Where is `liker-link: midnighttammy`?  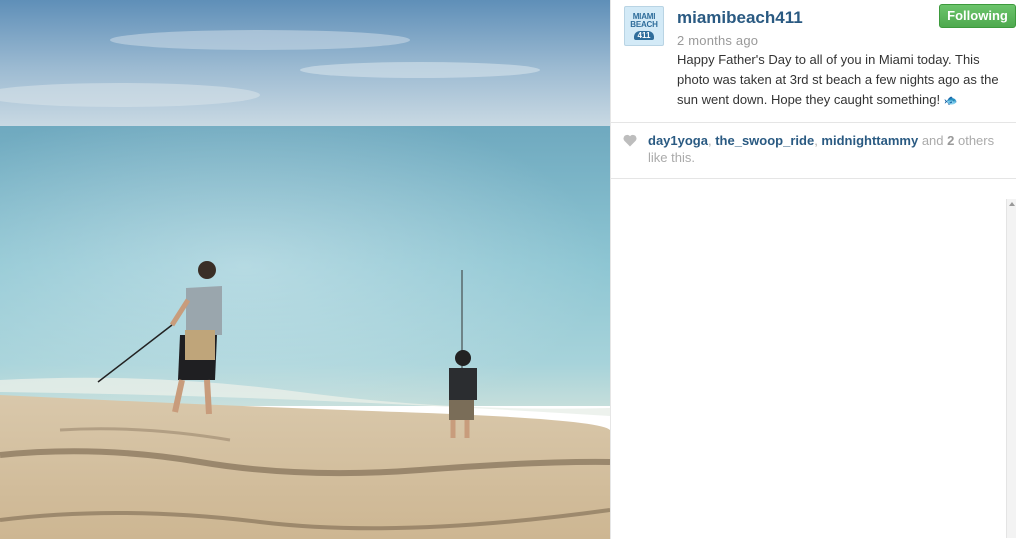
liker-link: midnighttammy is located at coordinates (869, 140).